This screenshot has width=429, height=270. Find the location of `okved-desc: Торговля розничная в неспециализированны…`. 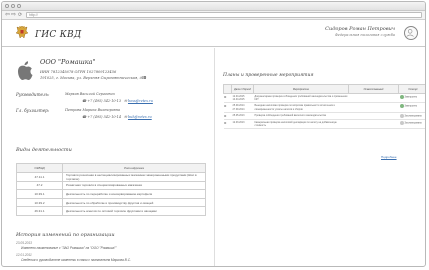

okved-desc: Торговля розничная в неспециализированны… is located at coordinates (134, 176).